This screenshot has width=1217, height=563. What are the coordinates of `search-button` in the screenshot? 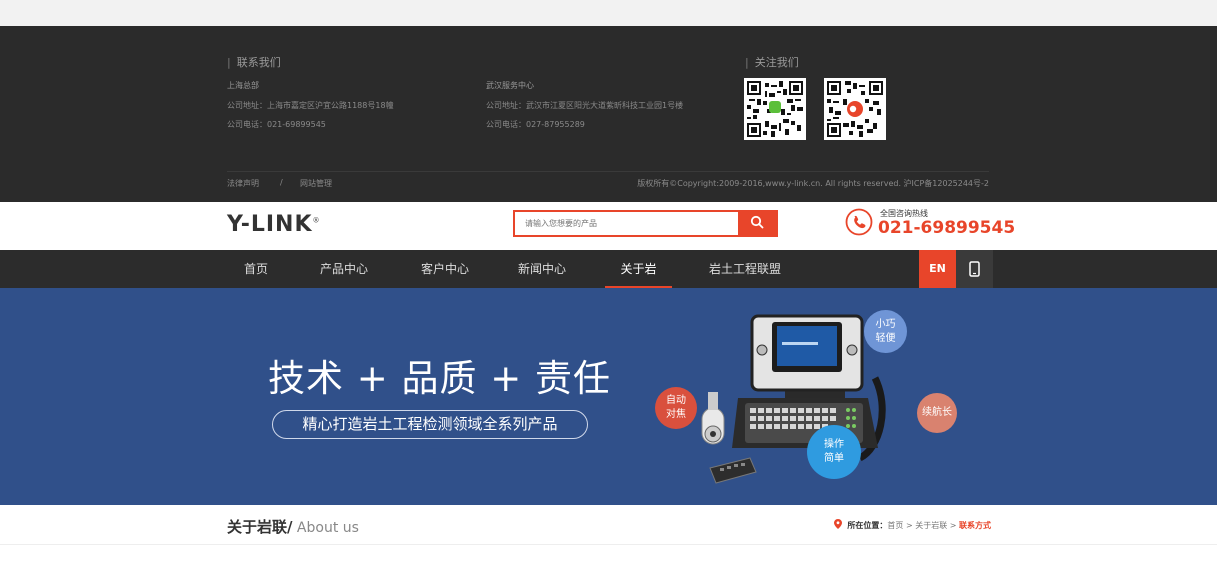 It's located at (757, 223).